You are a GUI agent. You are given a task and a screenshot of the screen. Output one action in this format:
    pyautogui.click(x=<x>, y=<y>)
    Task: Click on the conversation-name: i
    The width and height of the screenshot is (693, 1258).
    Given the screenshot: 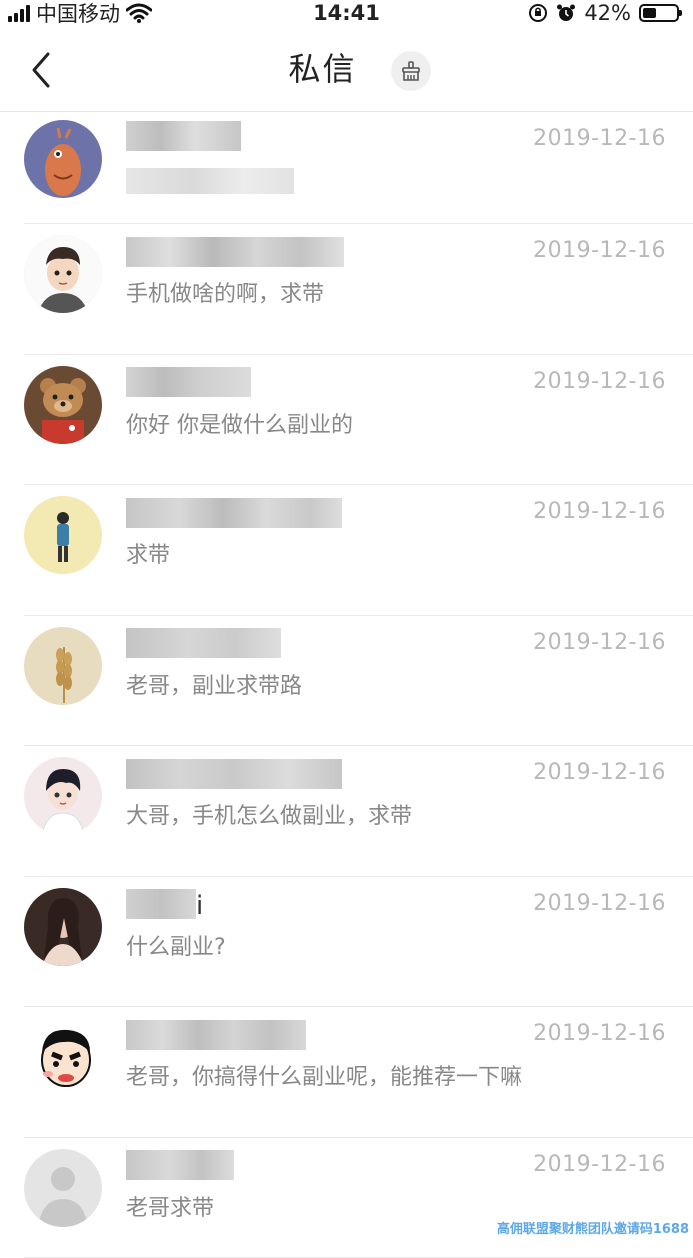 What is the action you would take?
    pyautogui.click(x=164, y=906)
    